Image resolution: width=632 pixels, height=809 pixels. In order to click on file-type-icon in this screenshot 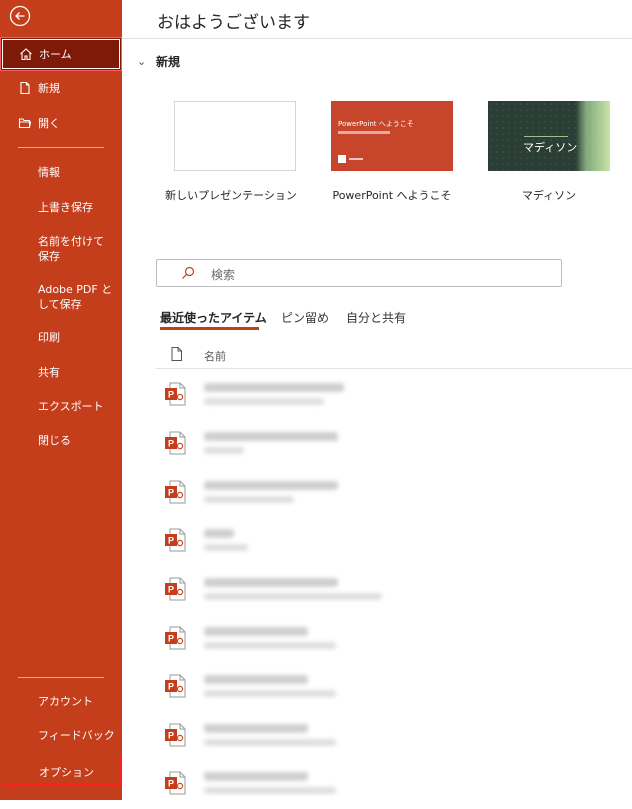, I will do `click(176, 354)`.